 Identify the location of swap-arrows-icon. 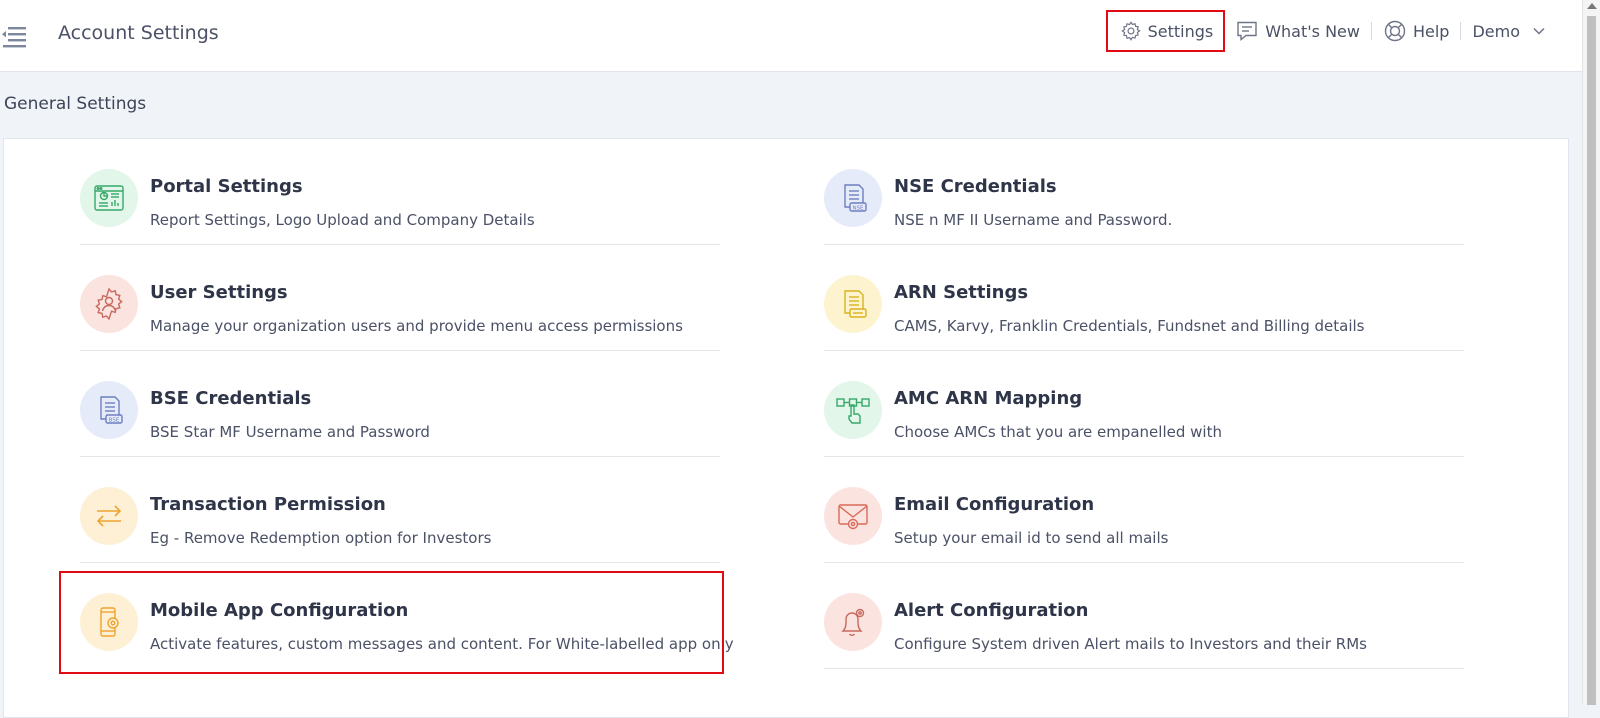
(109, 516).